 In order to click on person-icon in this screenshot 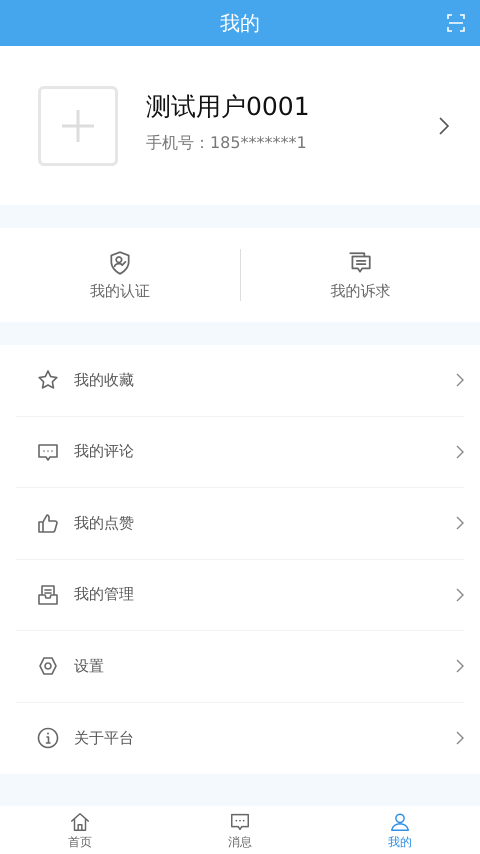, I will do `click(400, 822)`.